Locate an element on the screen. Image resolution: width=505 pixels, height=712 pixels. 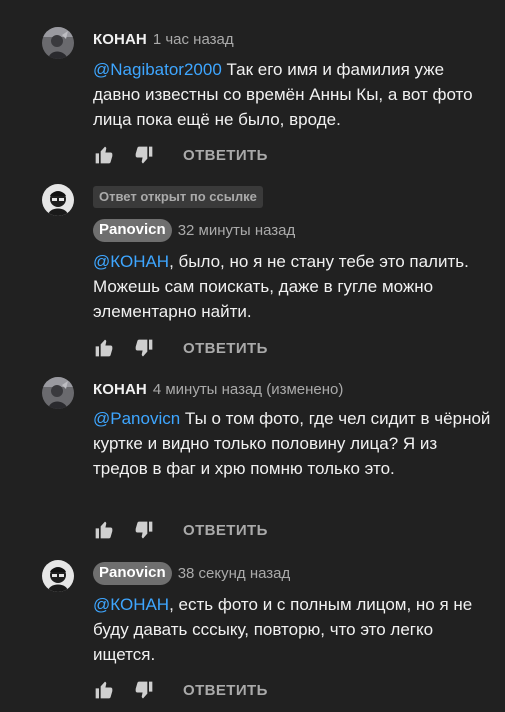
comment-header: Panovicn 32 минуты назад is located at coordinates (194, 230).